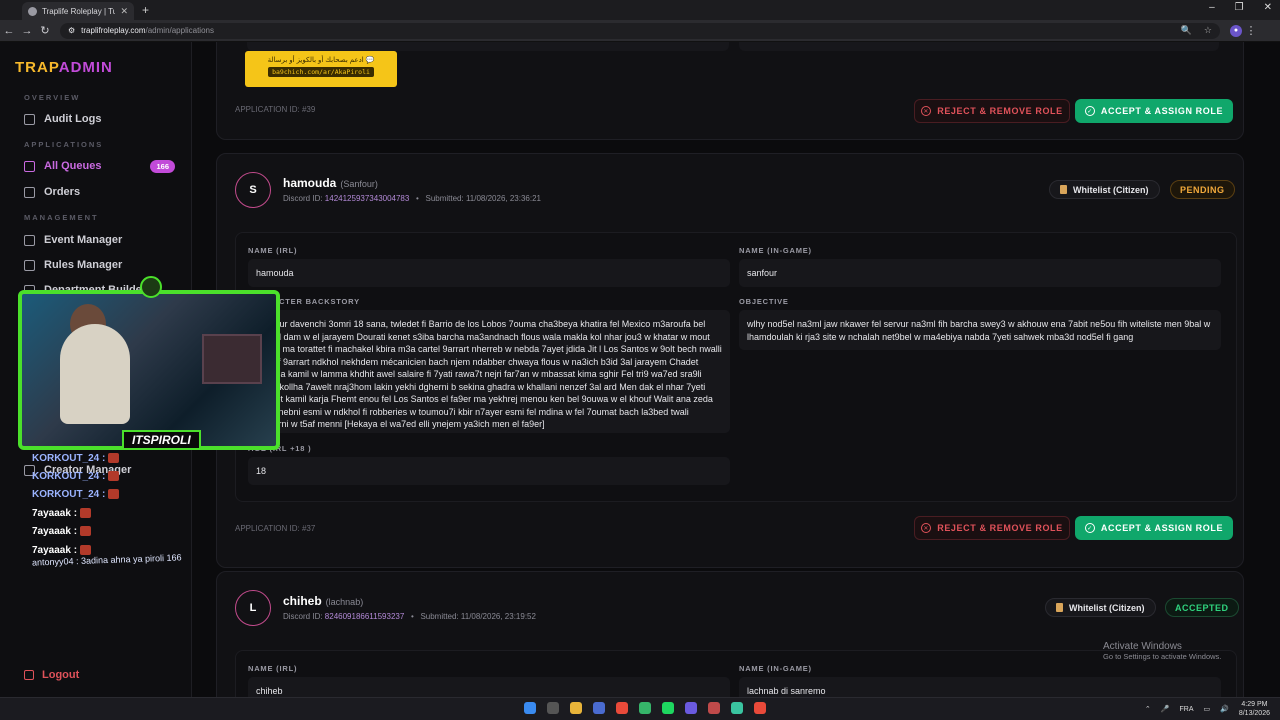  What do you see at coordinates (275, 528) in the screenshot?
I see `application-id: APPLICATION ID: #37` at bounding box center [275, 528].